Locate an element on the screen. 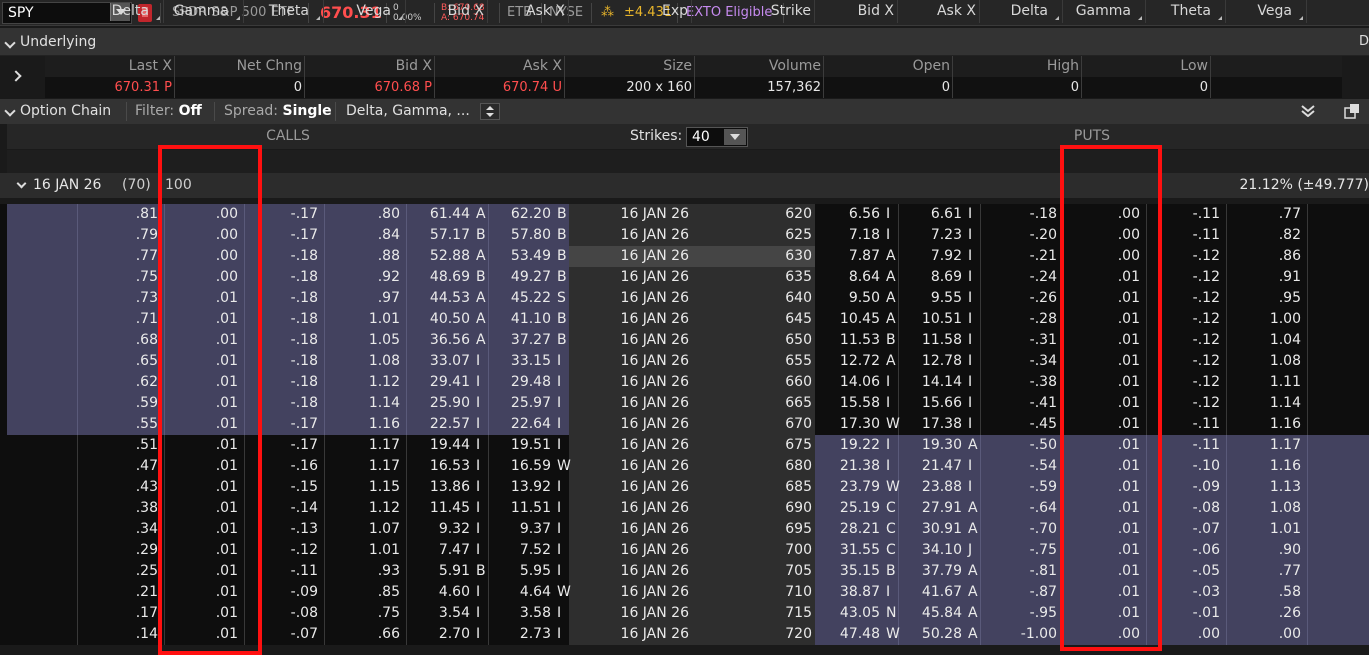  call-delta: .21 is located at coordinates (119, 592).